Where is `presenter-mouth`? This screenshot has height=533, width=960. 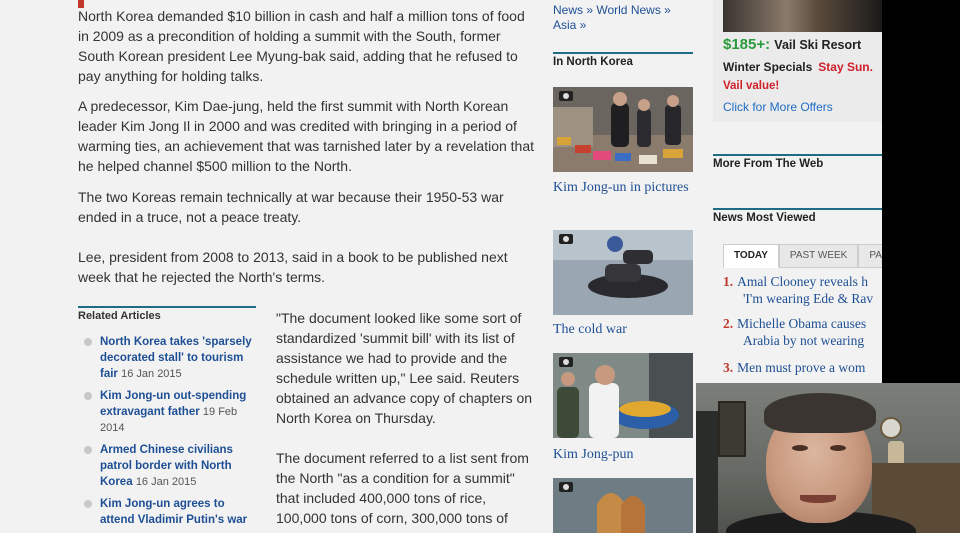 presenter-mouth is located at coordinates (818, 499).